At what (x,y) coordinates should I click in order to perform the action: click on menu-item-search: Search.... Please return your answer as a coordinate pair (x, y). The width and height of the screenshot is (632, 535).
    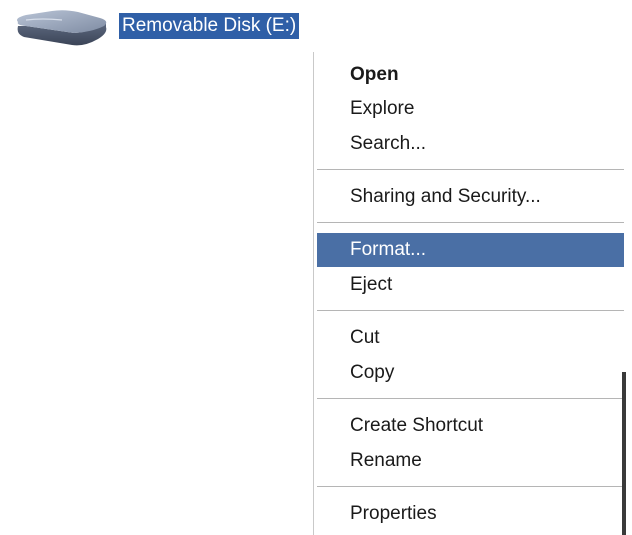
    Looking at the image, I should click on (469, 144).